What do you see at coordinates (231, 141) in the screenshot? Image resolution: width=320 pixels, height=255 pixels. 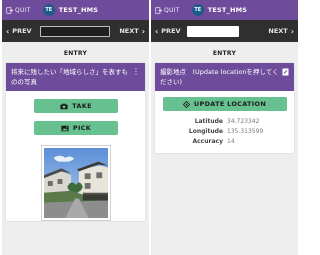 I see `accuracy-value: 14` at bounding box center [231, 141].